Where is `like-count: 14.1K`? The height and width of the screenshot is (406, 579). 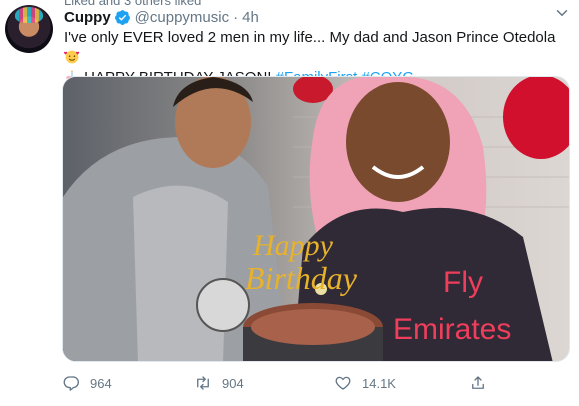 like-count: 14.1K is located at coordinates (379, 383).